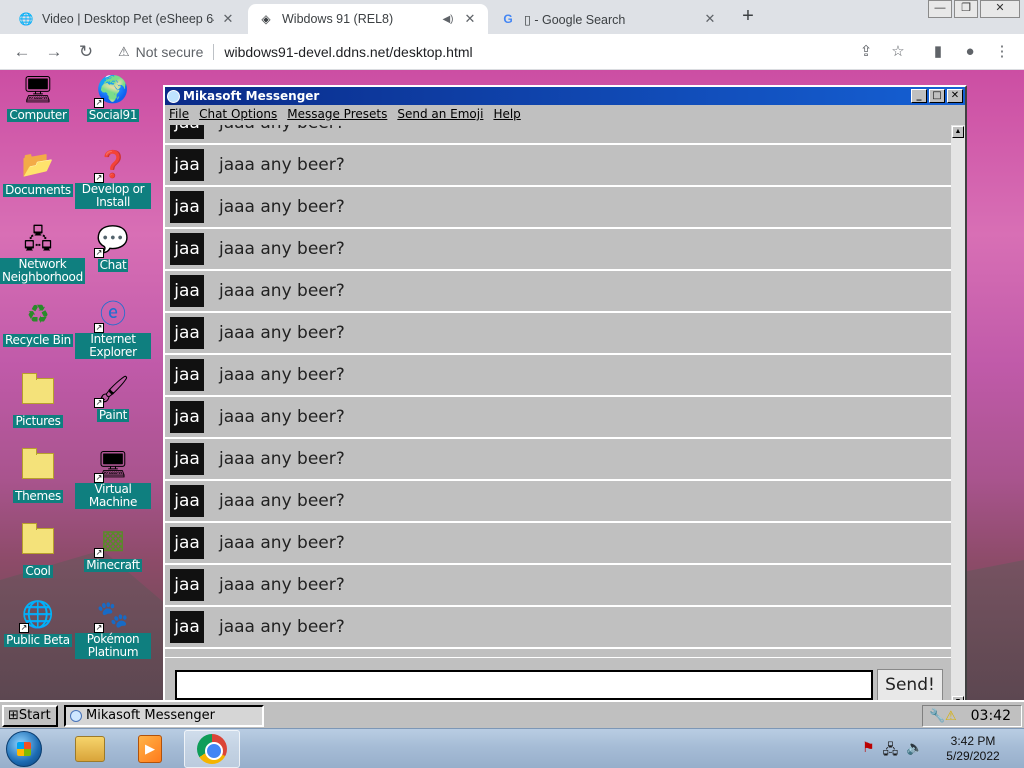 This screenshot has width=1024, height=768. Describe the element at coordinates (38, 115) in the screenshot. I see `icon-label: Computer` at that location.